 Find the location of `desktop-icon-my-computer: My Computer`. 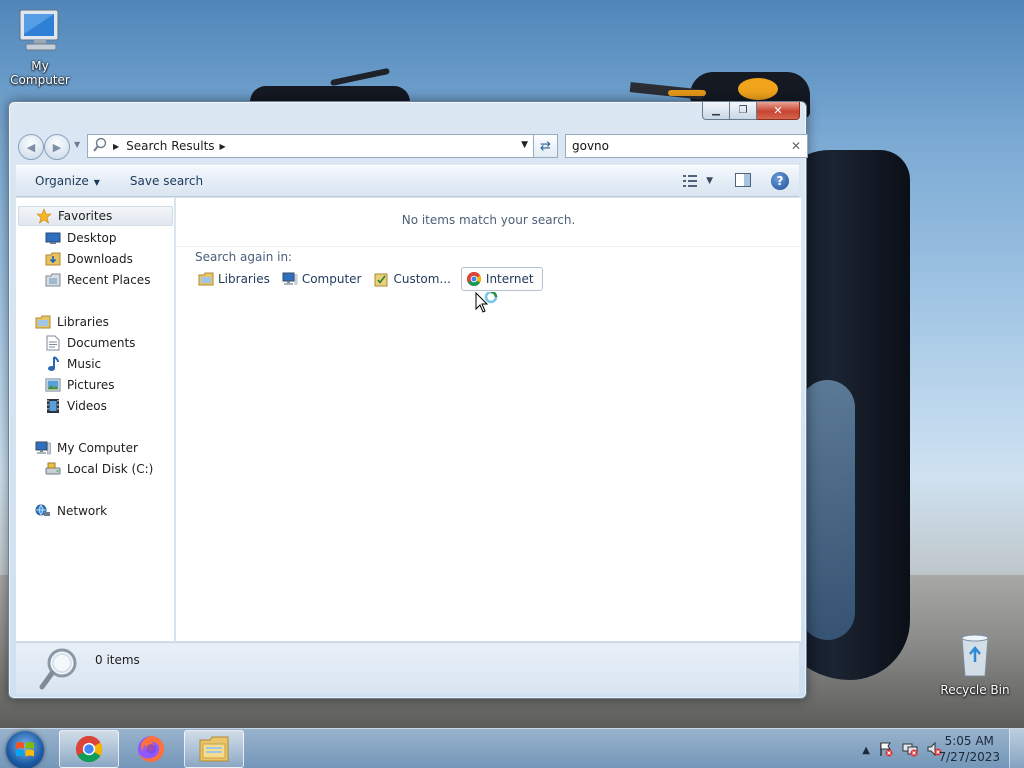

desktop-icon-my-computer: My Computer is located at coordinates (40, 47).